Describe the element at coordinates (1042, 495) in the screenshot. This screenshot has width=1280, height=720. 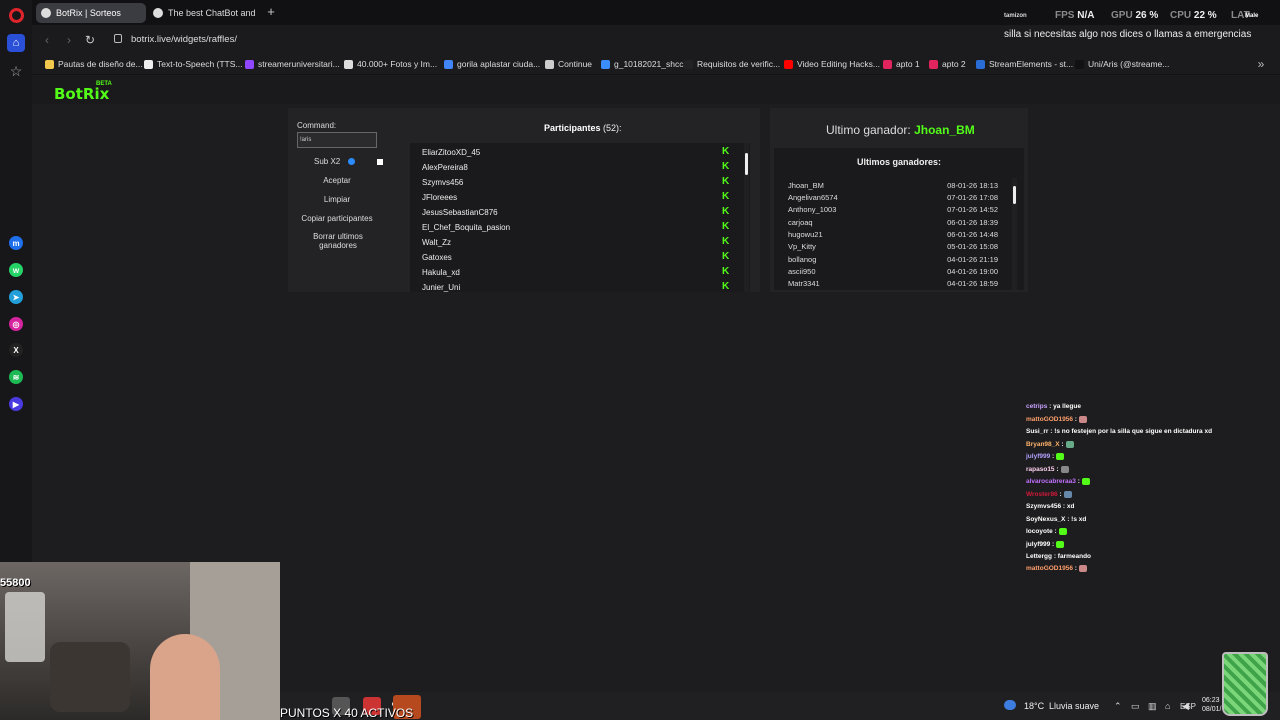
I see `chat-user: Wroster86` at that location.